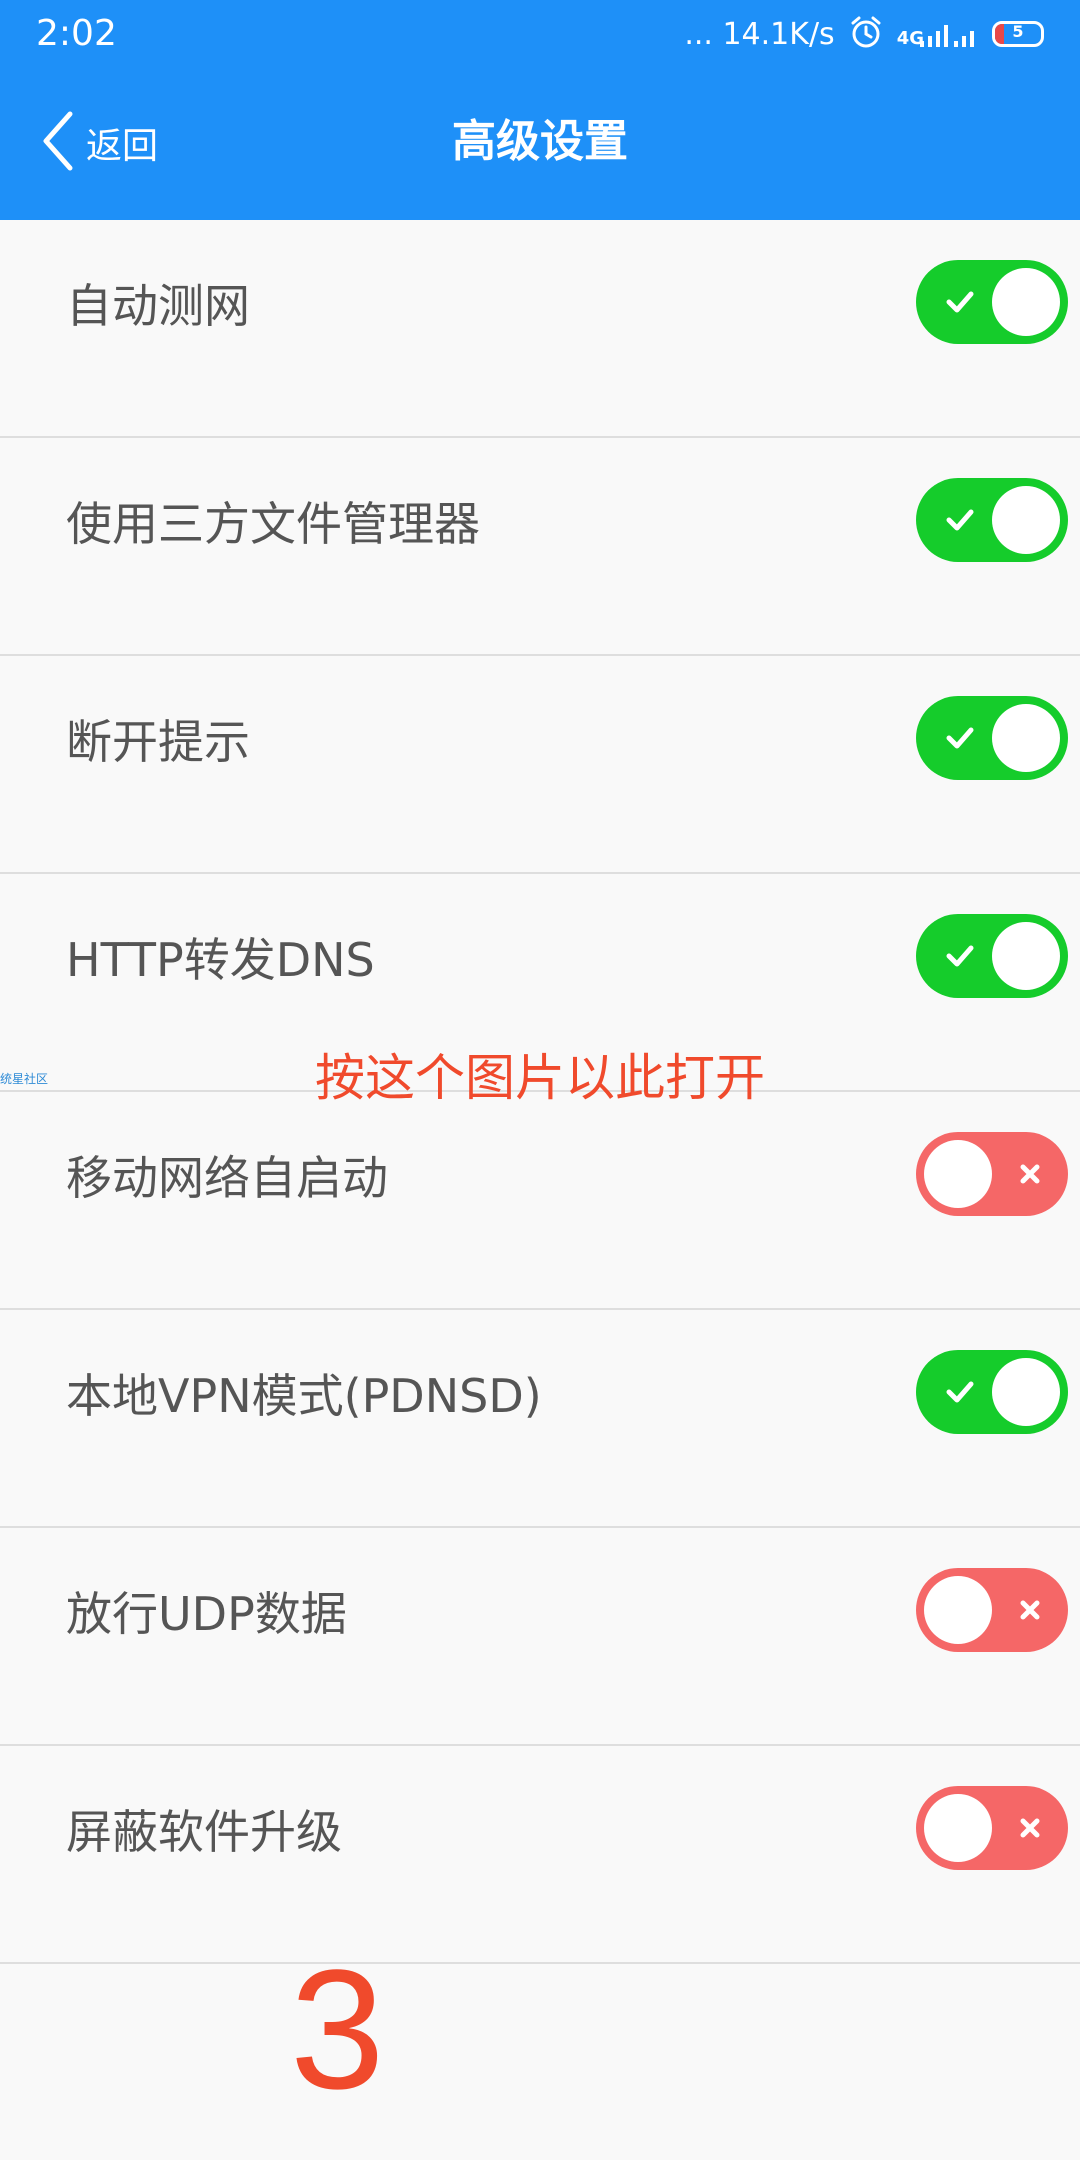 This screenshot has height=2160, width=1080. I want to click on setting-label: 自动测网, so click(158, 306).